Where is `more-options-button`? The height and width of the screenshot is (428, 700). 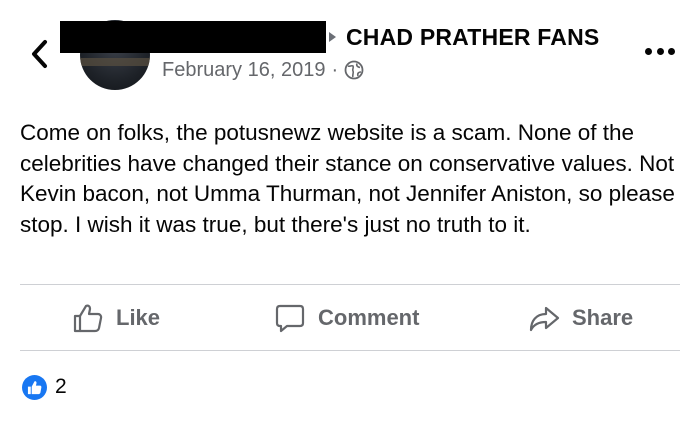 more-options-button is located at coordinates (660, 51).